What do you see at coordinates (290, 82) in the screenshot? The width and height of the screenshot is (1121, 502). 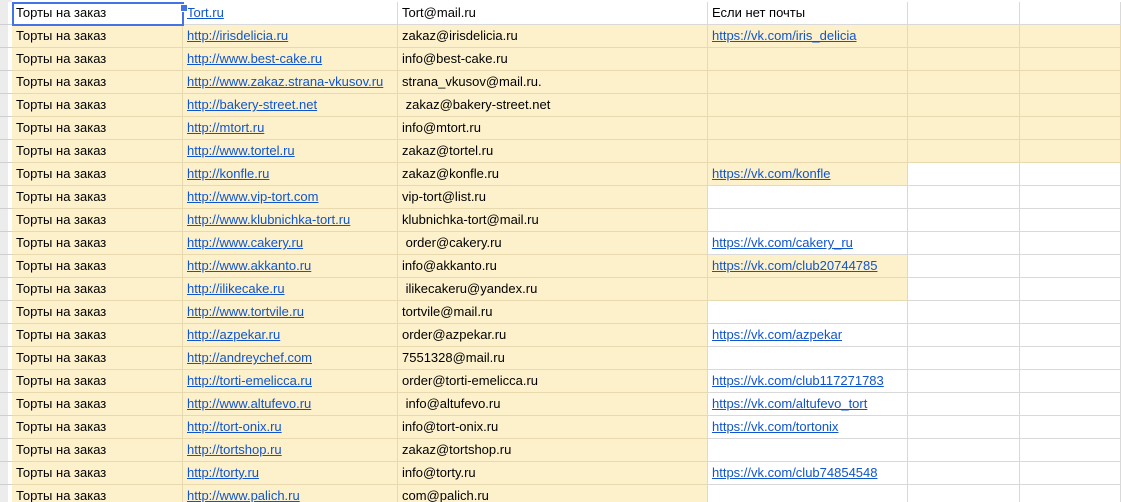 I see `cell-url: http://www.zakaz.strana-vkusov.ru` at bounding box center [290, 82].